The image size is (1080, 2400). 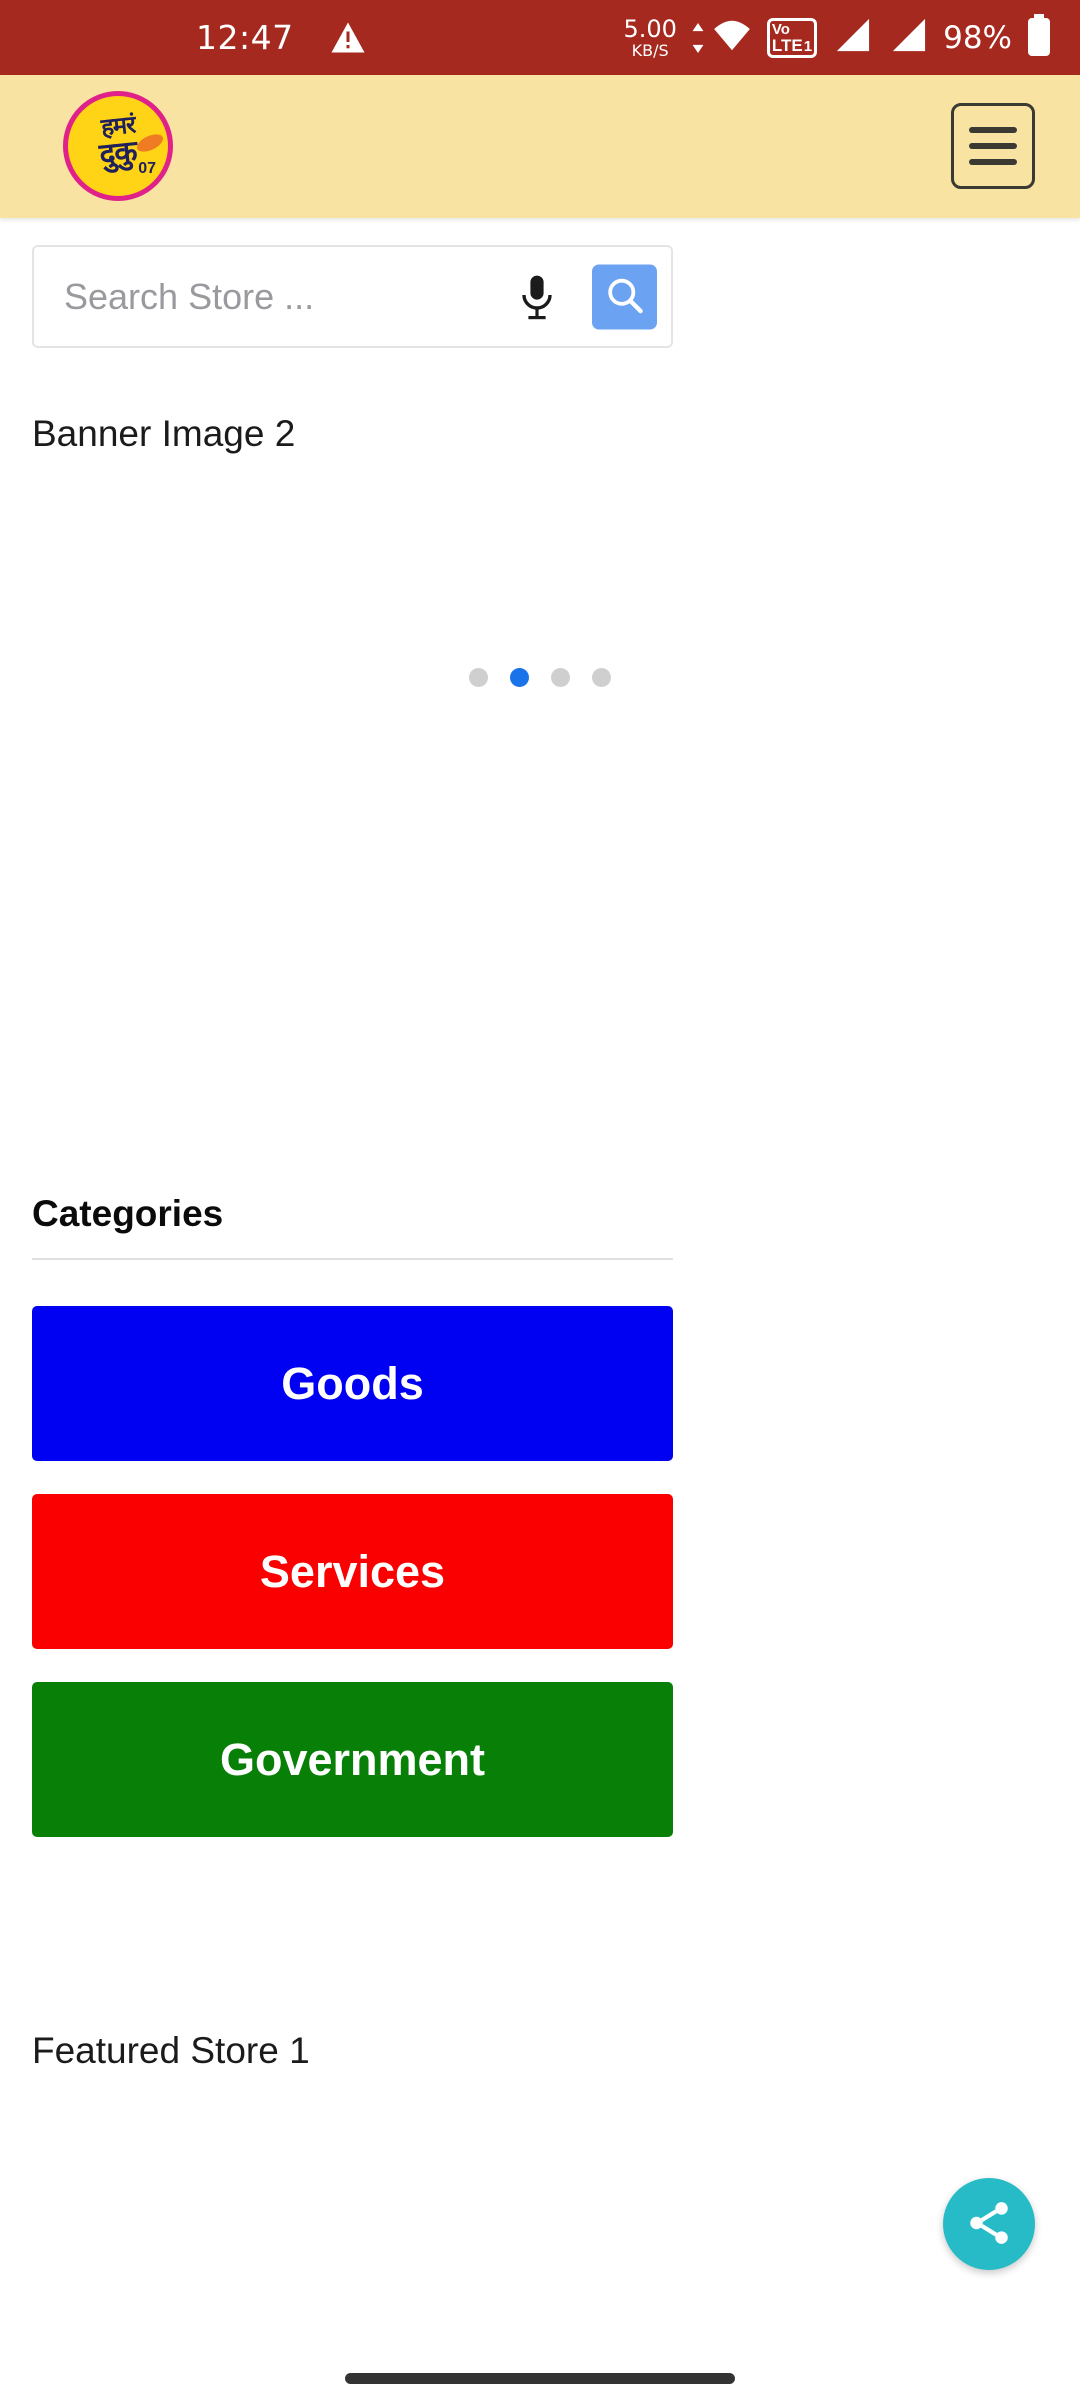 What do you see at coordinates (294, 296) in the screenshot?
I see `search-input` at bounding box center [294, 296].